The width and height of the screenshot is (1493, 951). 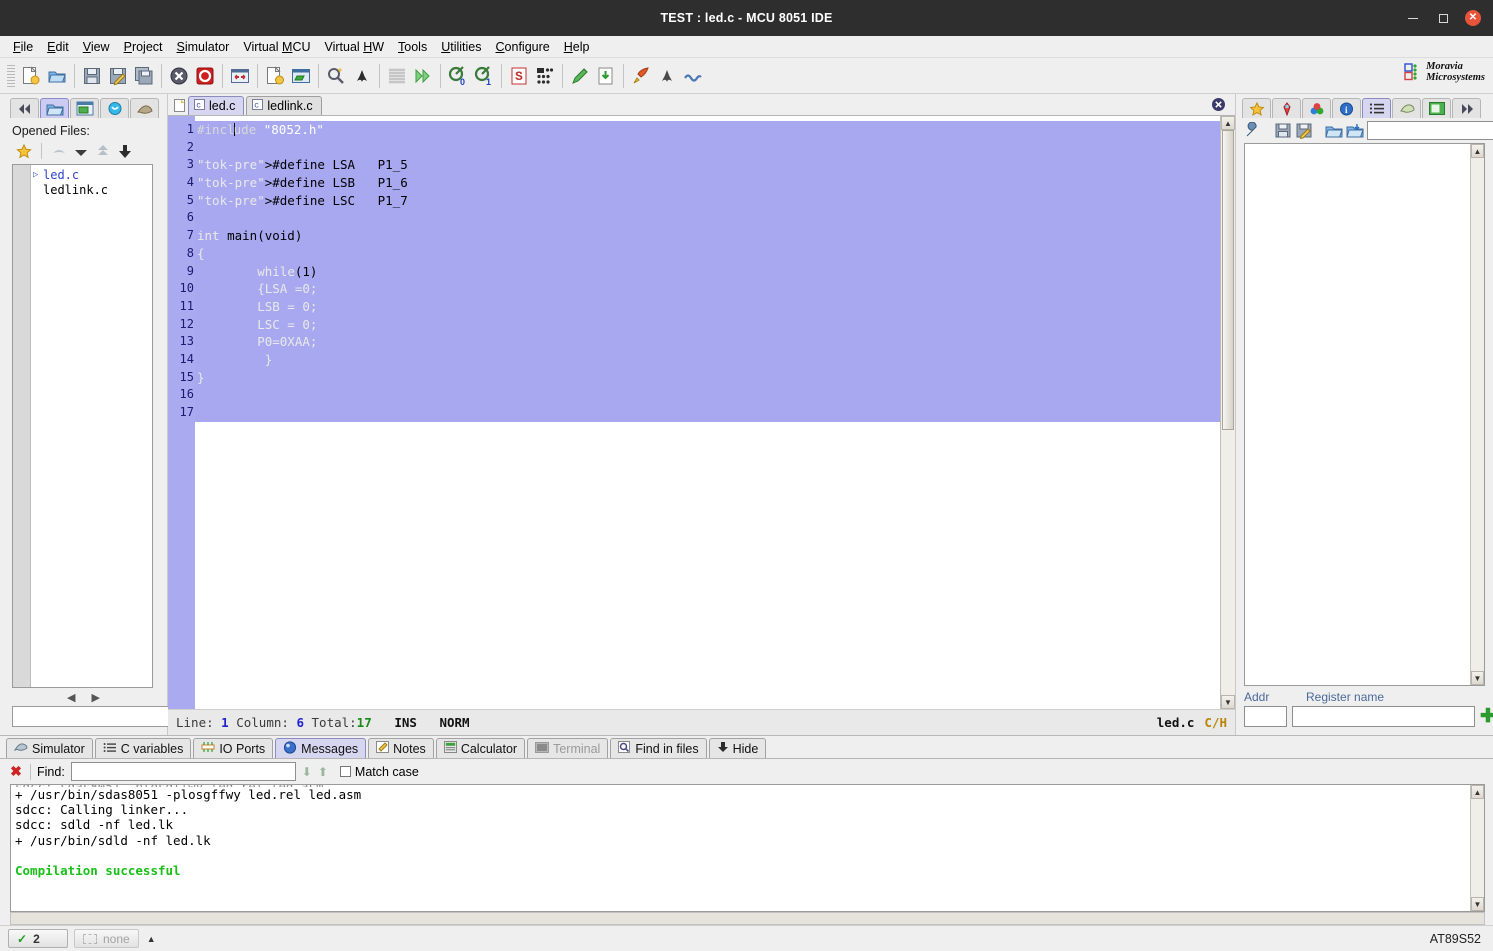 What do you see at coordinates (355, 47) in the screenshot?
I see `menu-item-virtual-hw: Virtual HW` at bounding box center [355, 47].